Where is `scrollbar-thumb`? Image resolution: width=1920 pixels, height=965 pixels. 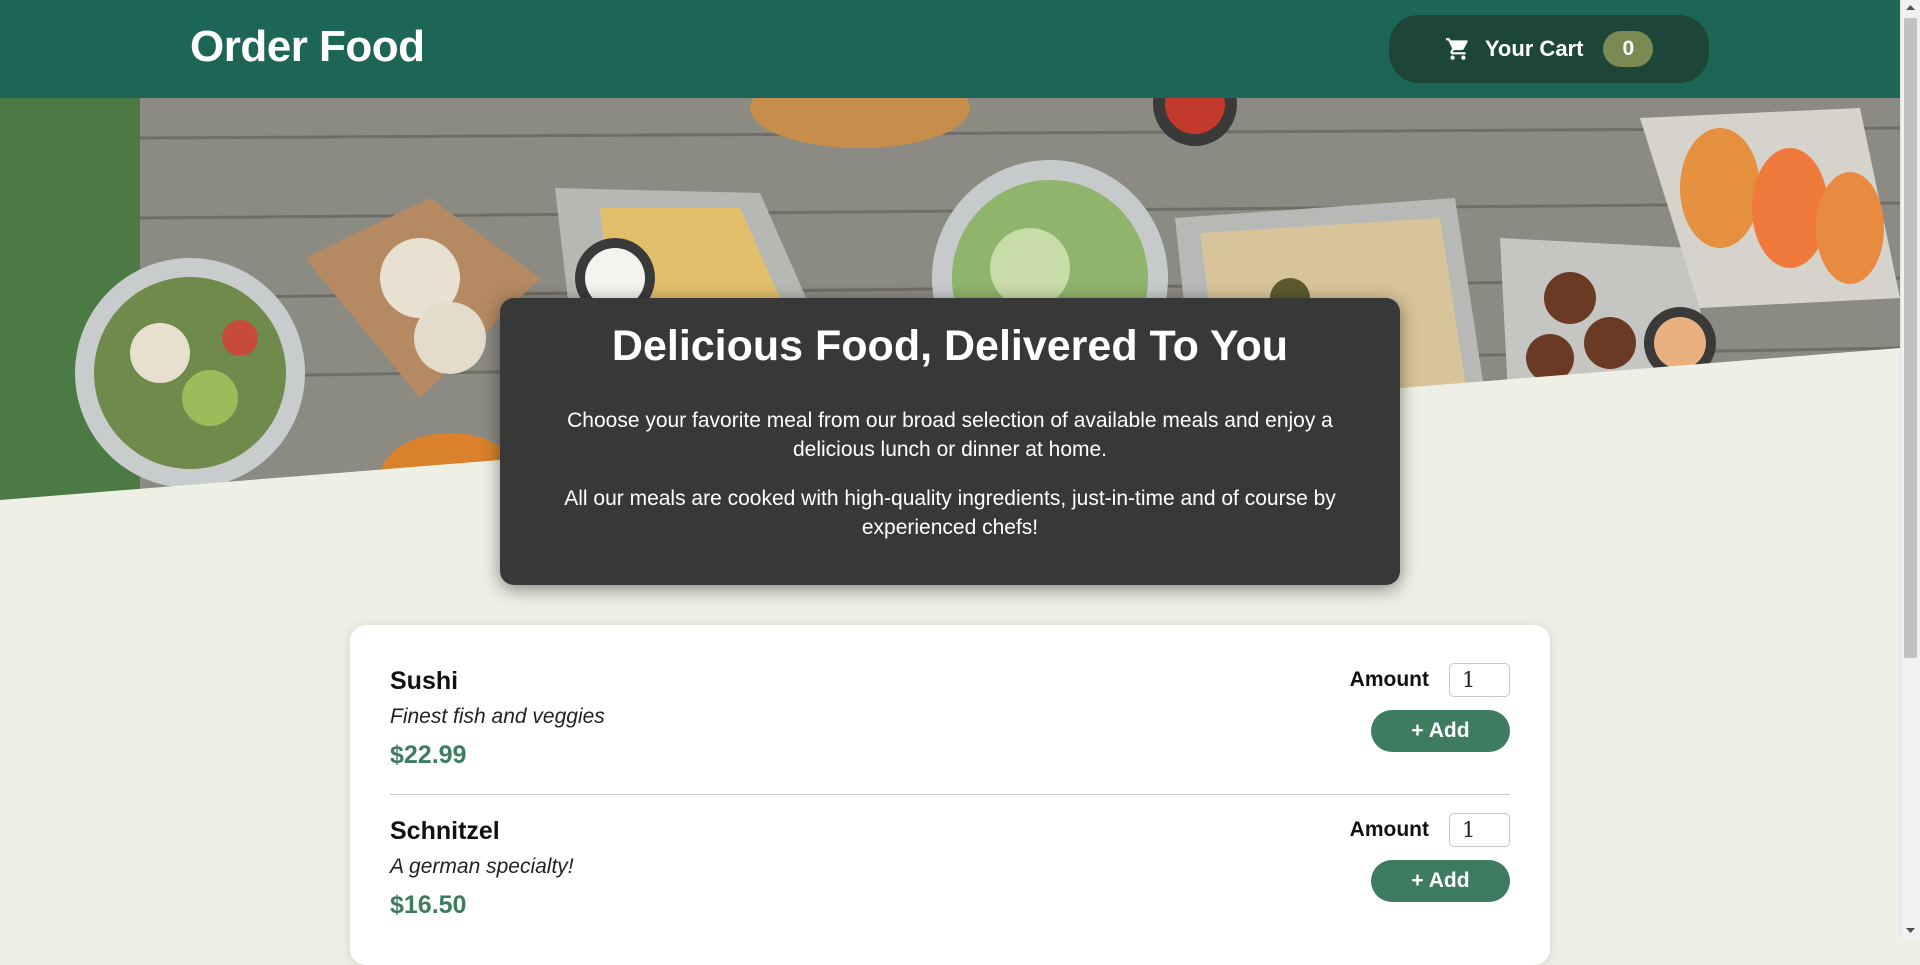
scrollbar-thumb is located at coordinates (1910, 338).